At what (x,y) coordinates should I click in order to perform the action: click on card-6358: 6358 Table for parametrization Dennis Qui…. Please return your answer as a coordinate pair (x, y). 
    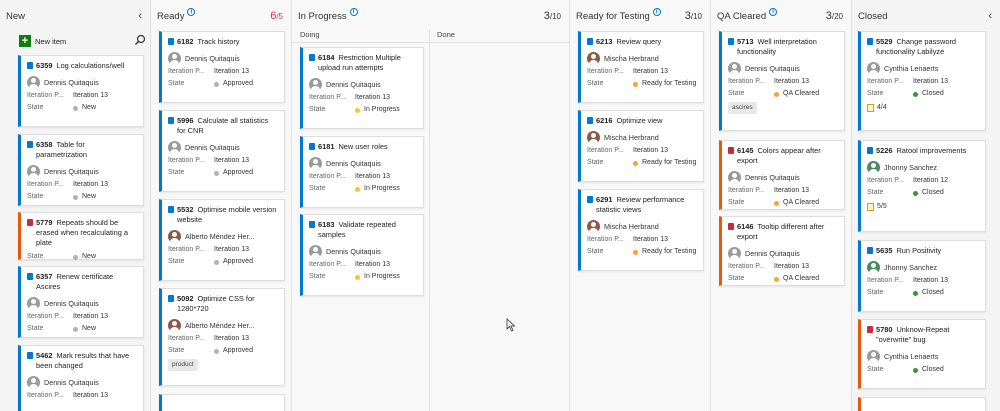
    Looking at the image, I should click on (81, 170).